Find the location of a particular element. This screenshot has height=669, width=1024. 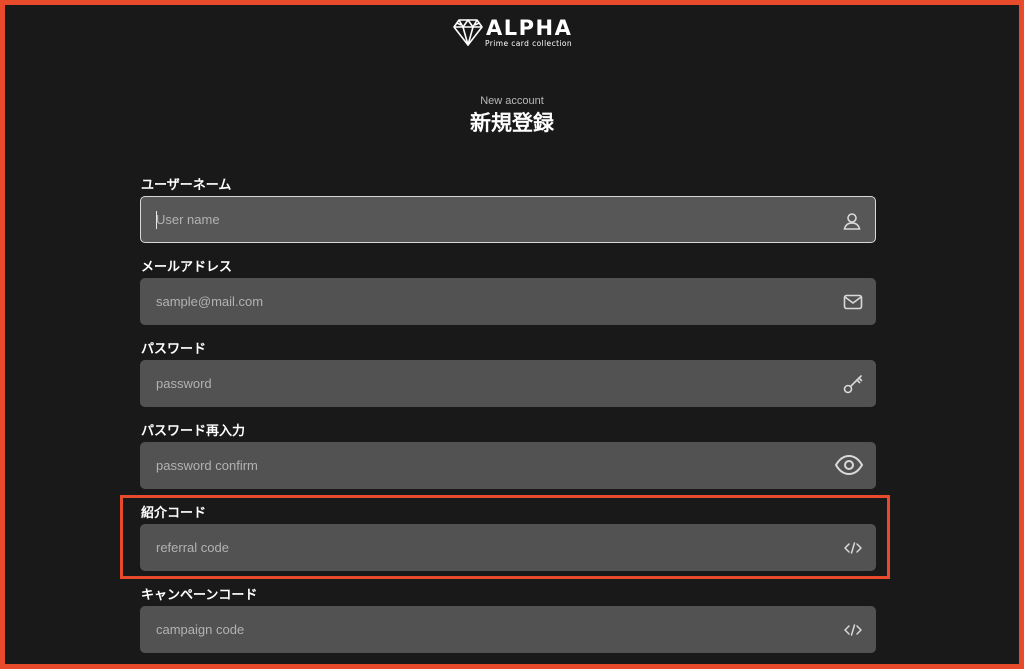

page-subtitle: New account is located at coordinates (512, 101).